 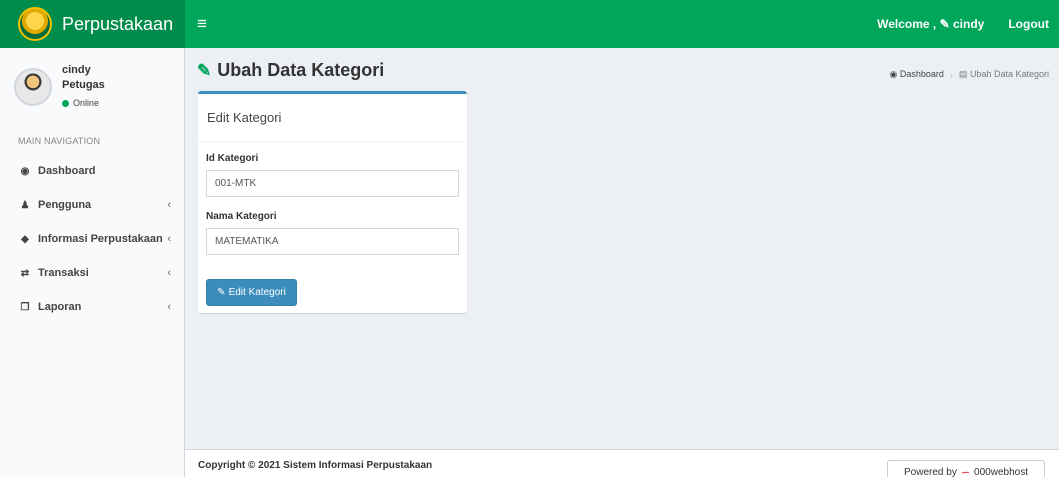 I want to click on user-icon: ♟, so click(x=25, y=205).